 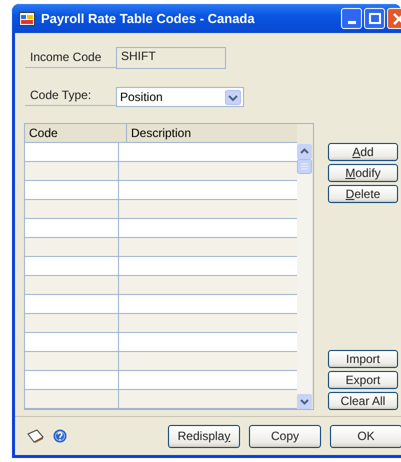 I want to click on action-button: Import, so click(x=363, y=359).